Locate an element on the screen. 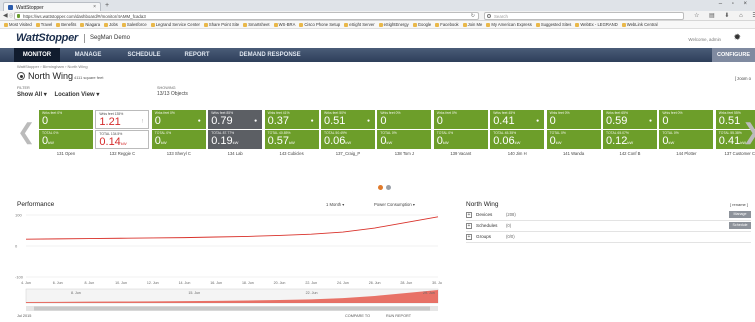 The height and width of the screenshot is (322, 755). menu-monitor: MONITOR is located at coordinates (37, 55).